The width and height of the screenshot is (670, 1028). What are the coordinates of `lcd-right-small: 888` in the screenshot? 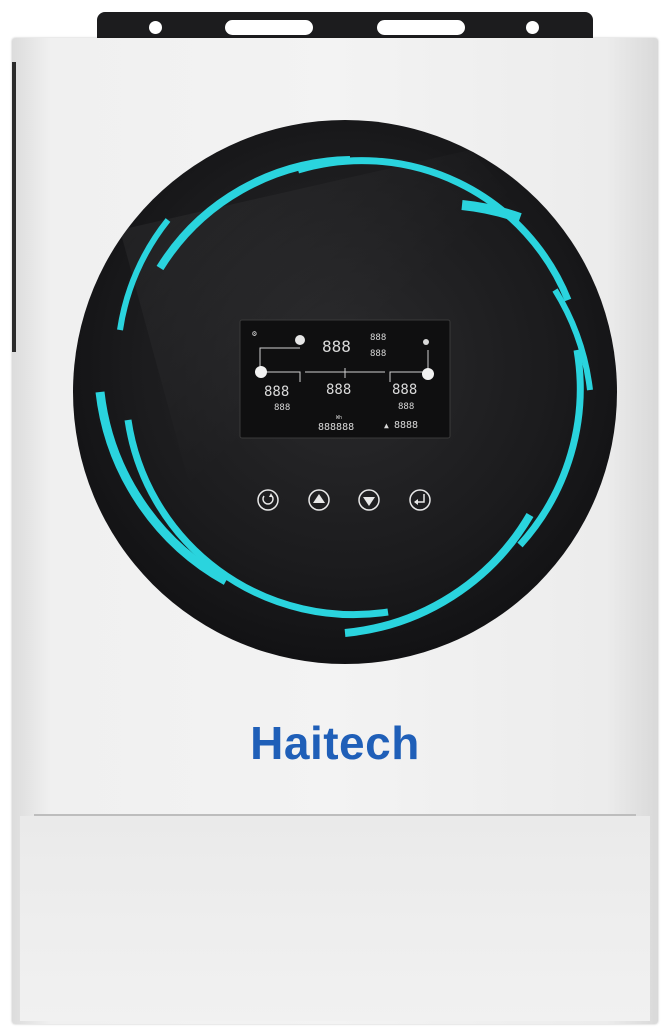 It's located at (406, 407).